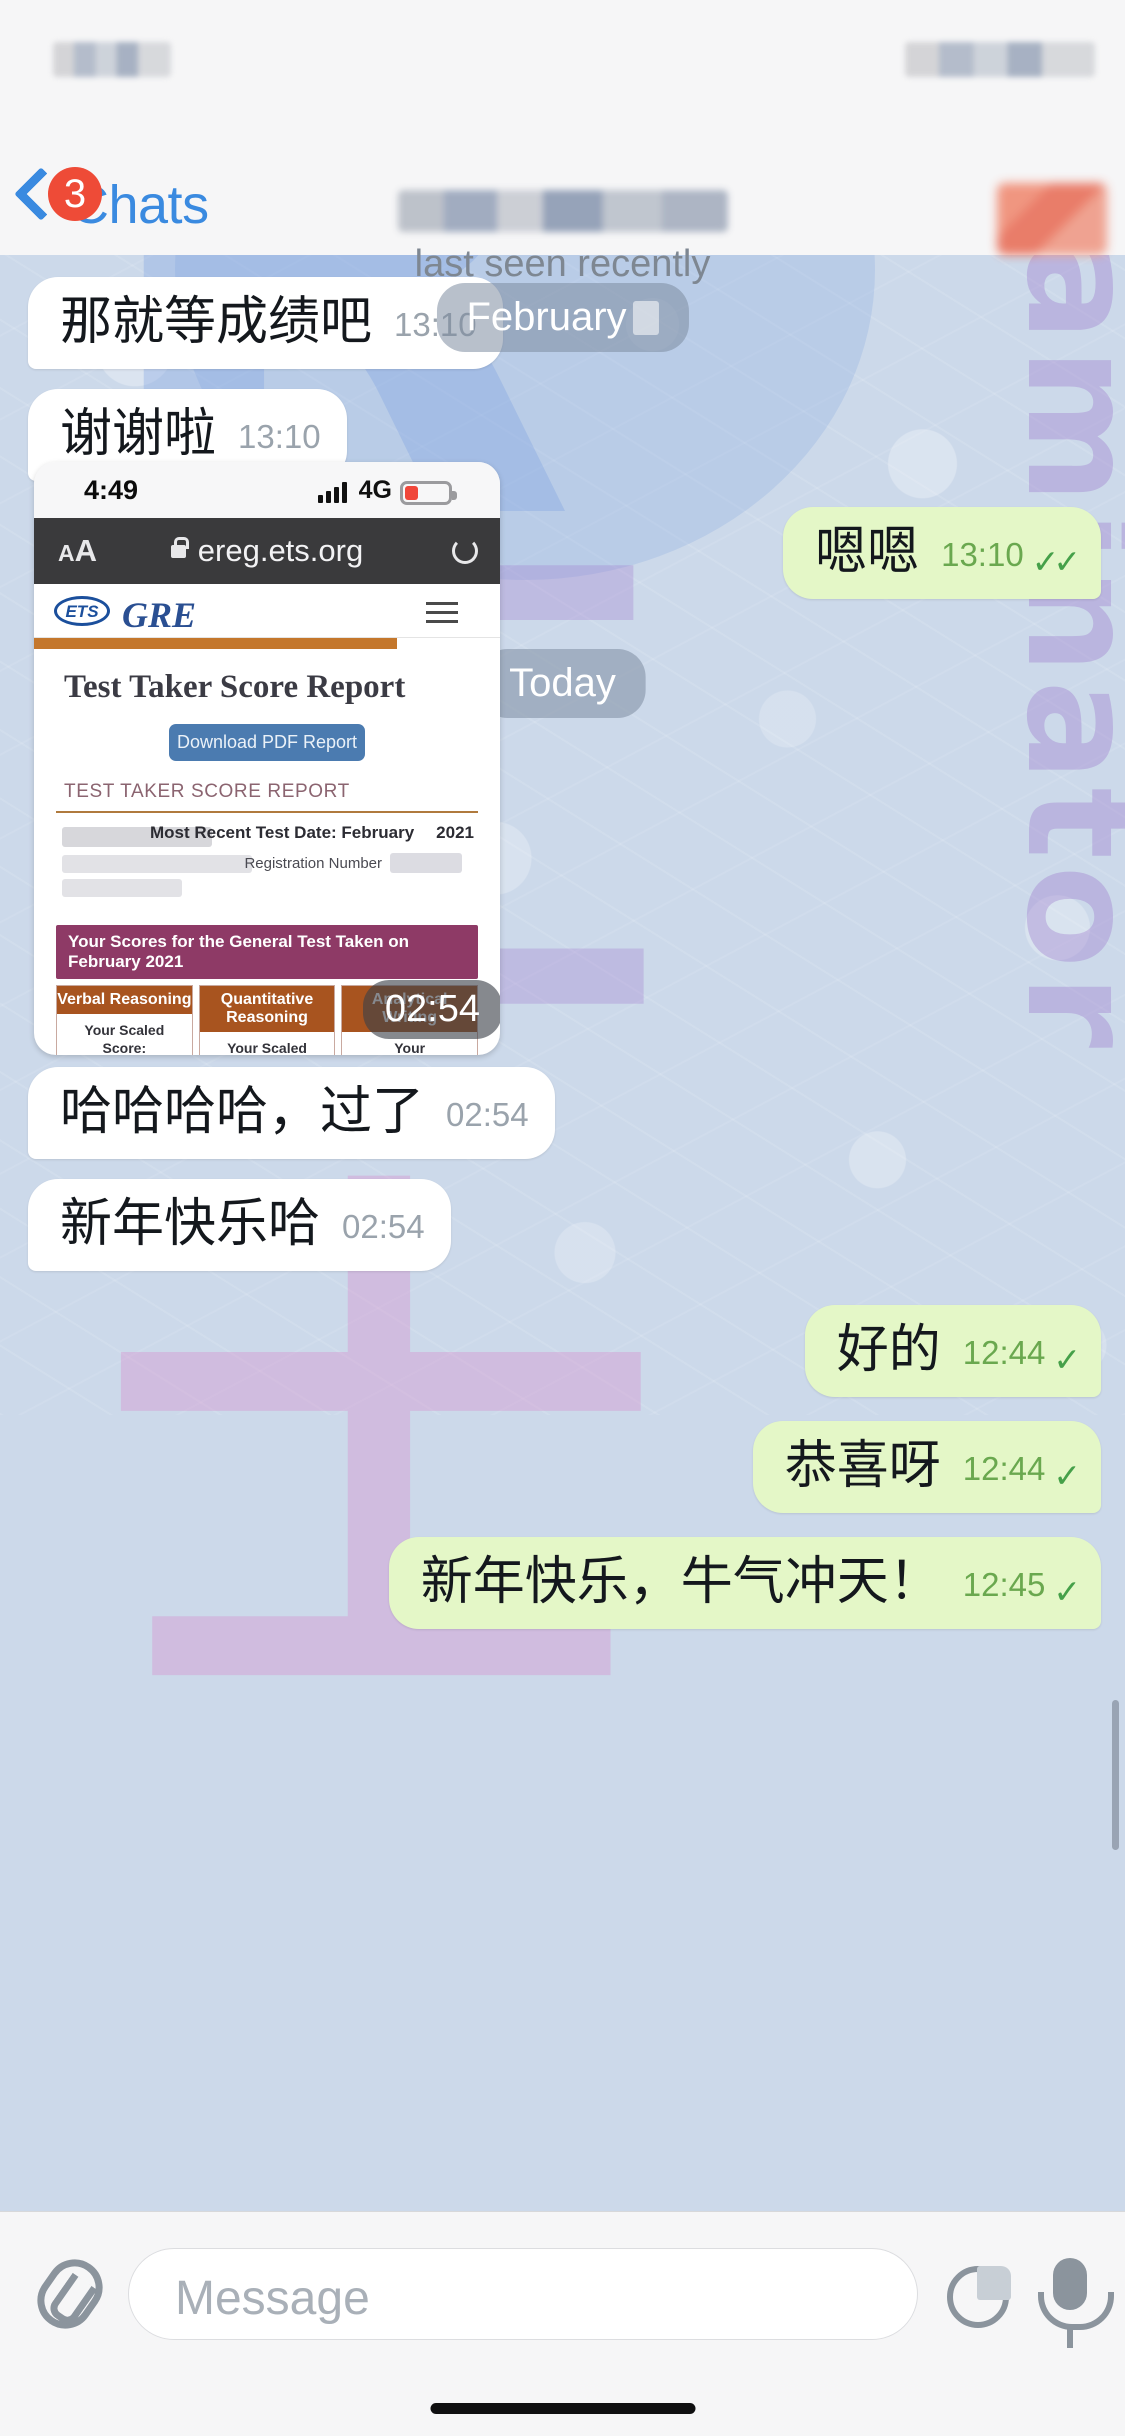  Describe the element at coordinates (428, 493) in the screenshot. I see `battery-low-icon` at that location.